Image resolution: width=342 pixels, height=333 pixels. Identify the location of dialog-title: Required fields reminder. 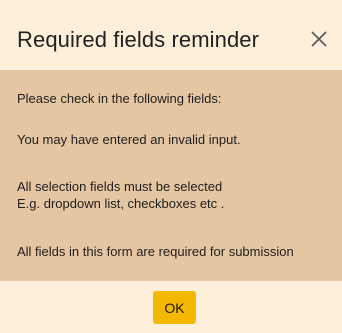
(138, 39).